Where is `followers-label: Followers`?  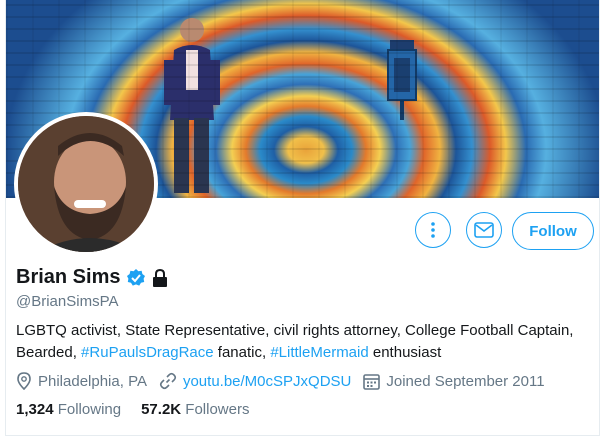
followers-label: Followers is located at coordinates (217, 409).